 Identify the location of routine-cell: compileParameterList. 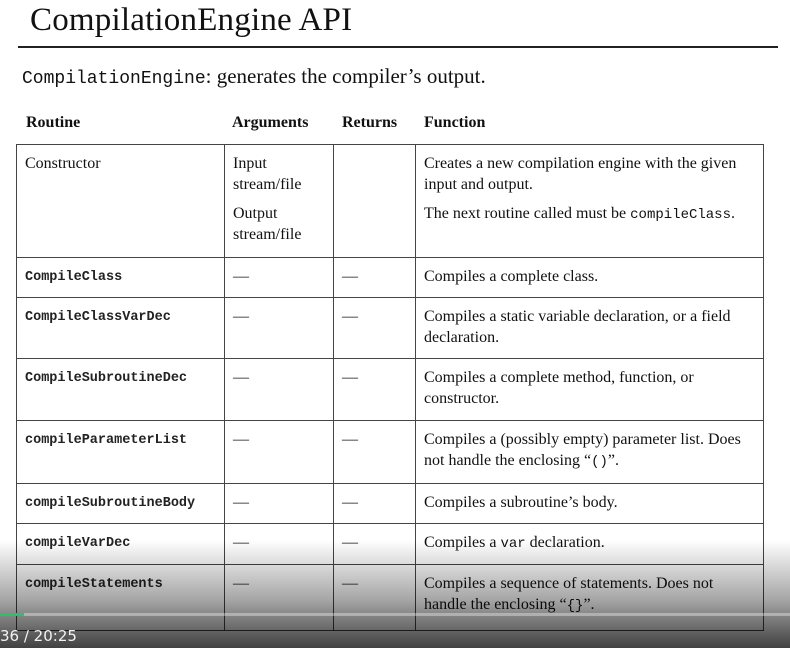
(121, 452).